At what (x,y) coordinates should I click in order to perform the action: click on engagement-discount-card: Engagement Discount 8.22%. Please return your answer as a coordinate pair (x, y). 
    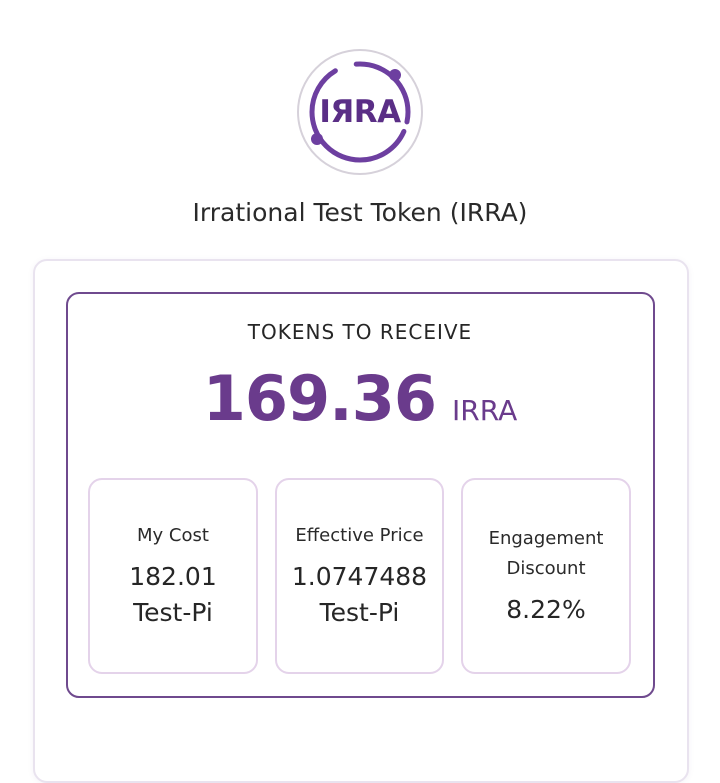
    Looking at the image, I should click on (546, 576).